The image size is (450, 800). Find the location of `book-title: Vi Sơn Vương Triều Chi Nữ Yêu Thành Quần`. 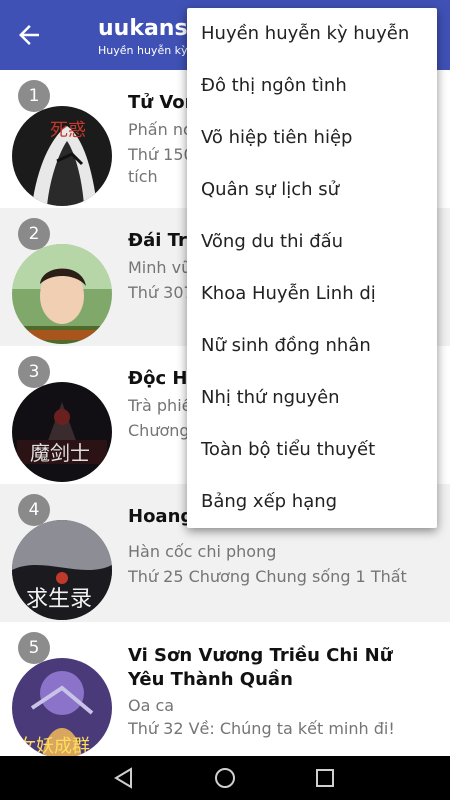

book-title: Vi Sơn Vương Triều Chi Nữ Yêu Thành Quần is located at coordinates (260, 667).